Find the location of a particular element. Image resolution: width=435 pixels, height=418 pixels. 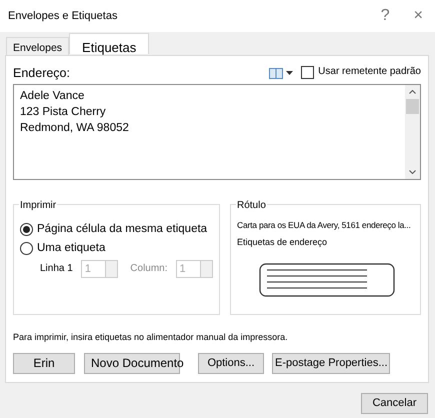

cancel-button: Cancelar is located at coordinates (394, 403).